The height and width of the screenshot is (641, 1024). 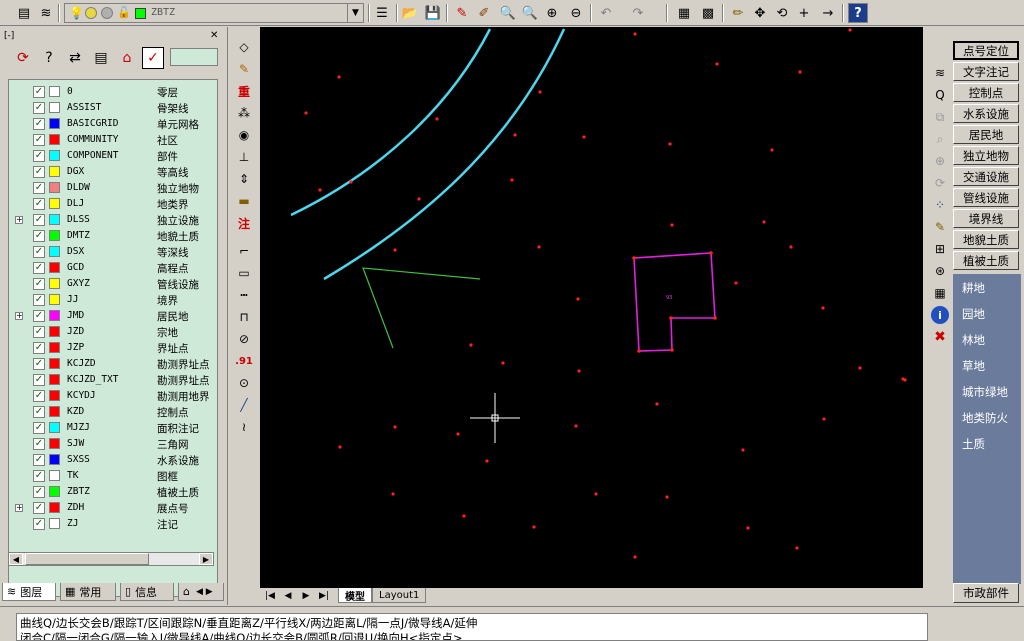 I want to click on nodes-icon: ⁂, so click(x=244, y=113).